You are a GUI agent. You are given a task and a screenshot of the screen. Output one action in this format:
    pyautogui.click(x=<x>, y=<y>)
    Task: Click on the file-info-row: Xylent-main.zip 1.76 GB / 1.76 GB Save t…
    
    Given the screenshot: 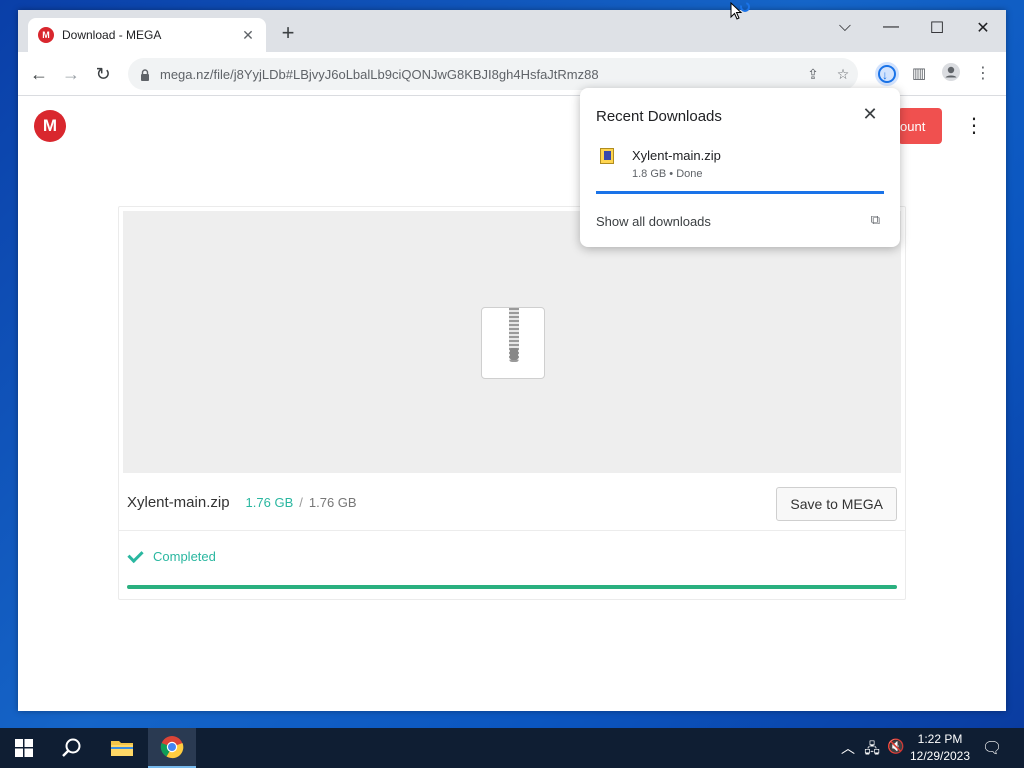 What is the action you would take?
    pyautogui.click(x=512, y=503)
    